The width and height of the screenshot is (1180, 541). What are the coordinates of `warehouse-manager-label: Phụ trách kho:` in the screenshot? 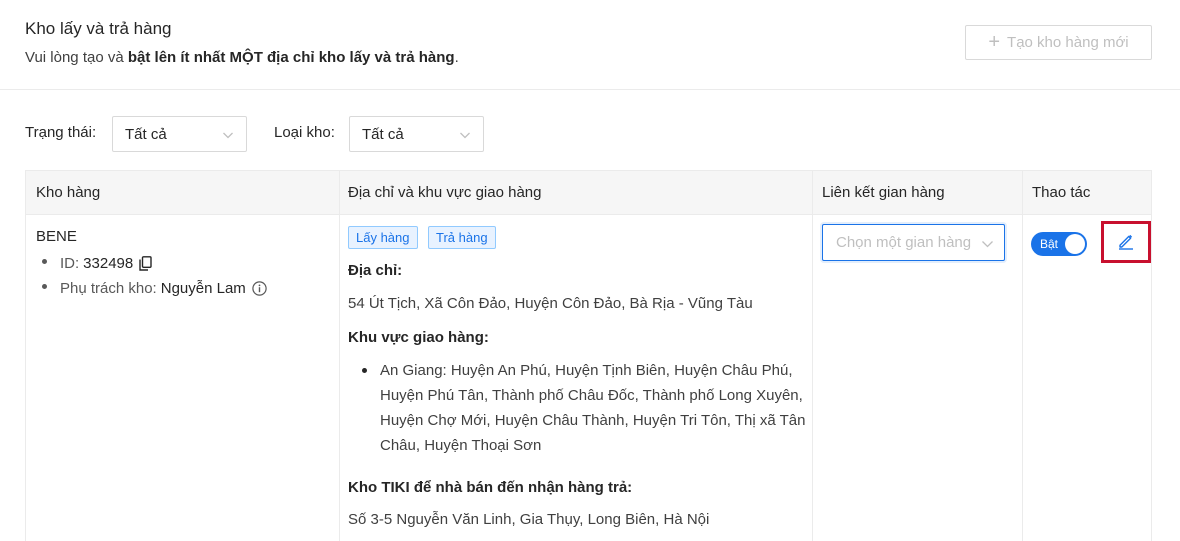 It's located at (108, 288).